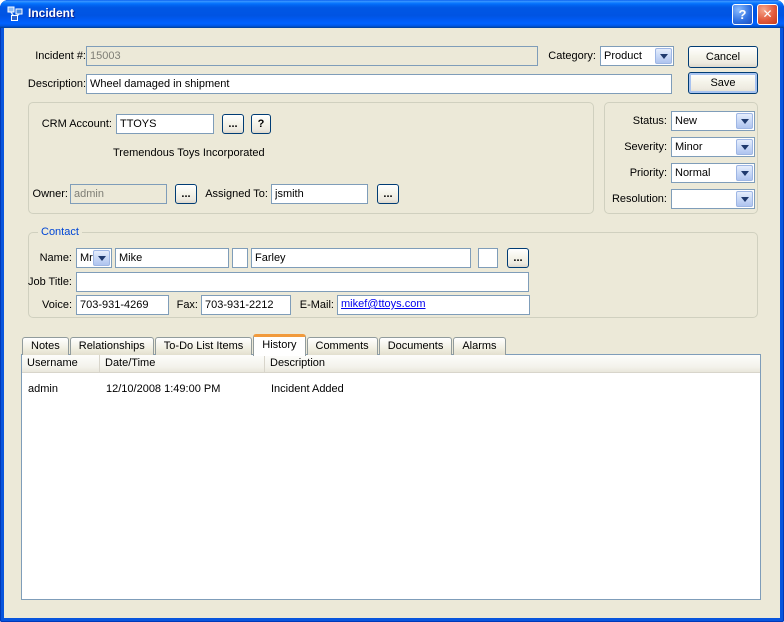  Describe the element at coordinates (433, 305) in the screenshot. I see `email-input: mikef@ttoys.com` at that location.